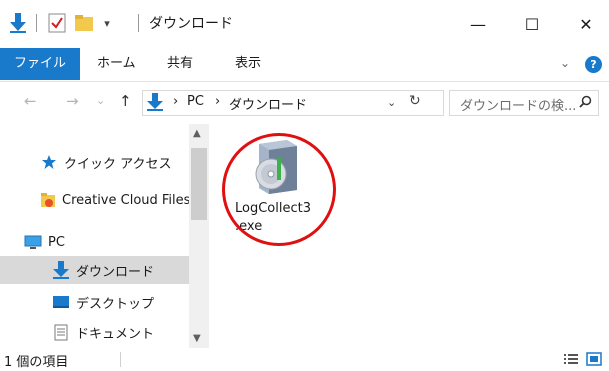 Image resolution: width=609 pixels, height=371 pixels. I want to click on creative-cloud-icon, so click(48, 200).